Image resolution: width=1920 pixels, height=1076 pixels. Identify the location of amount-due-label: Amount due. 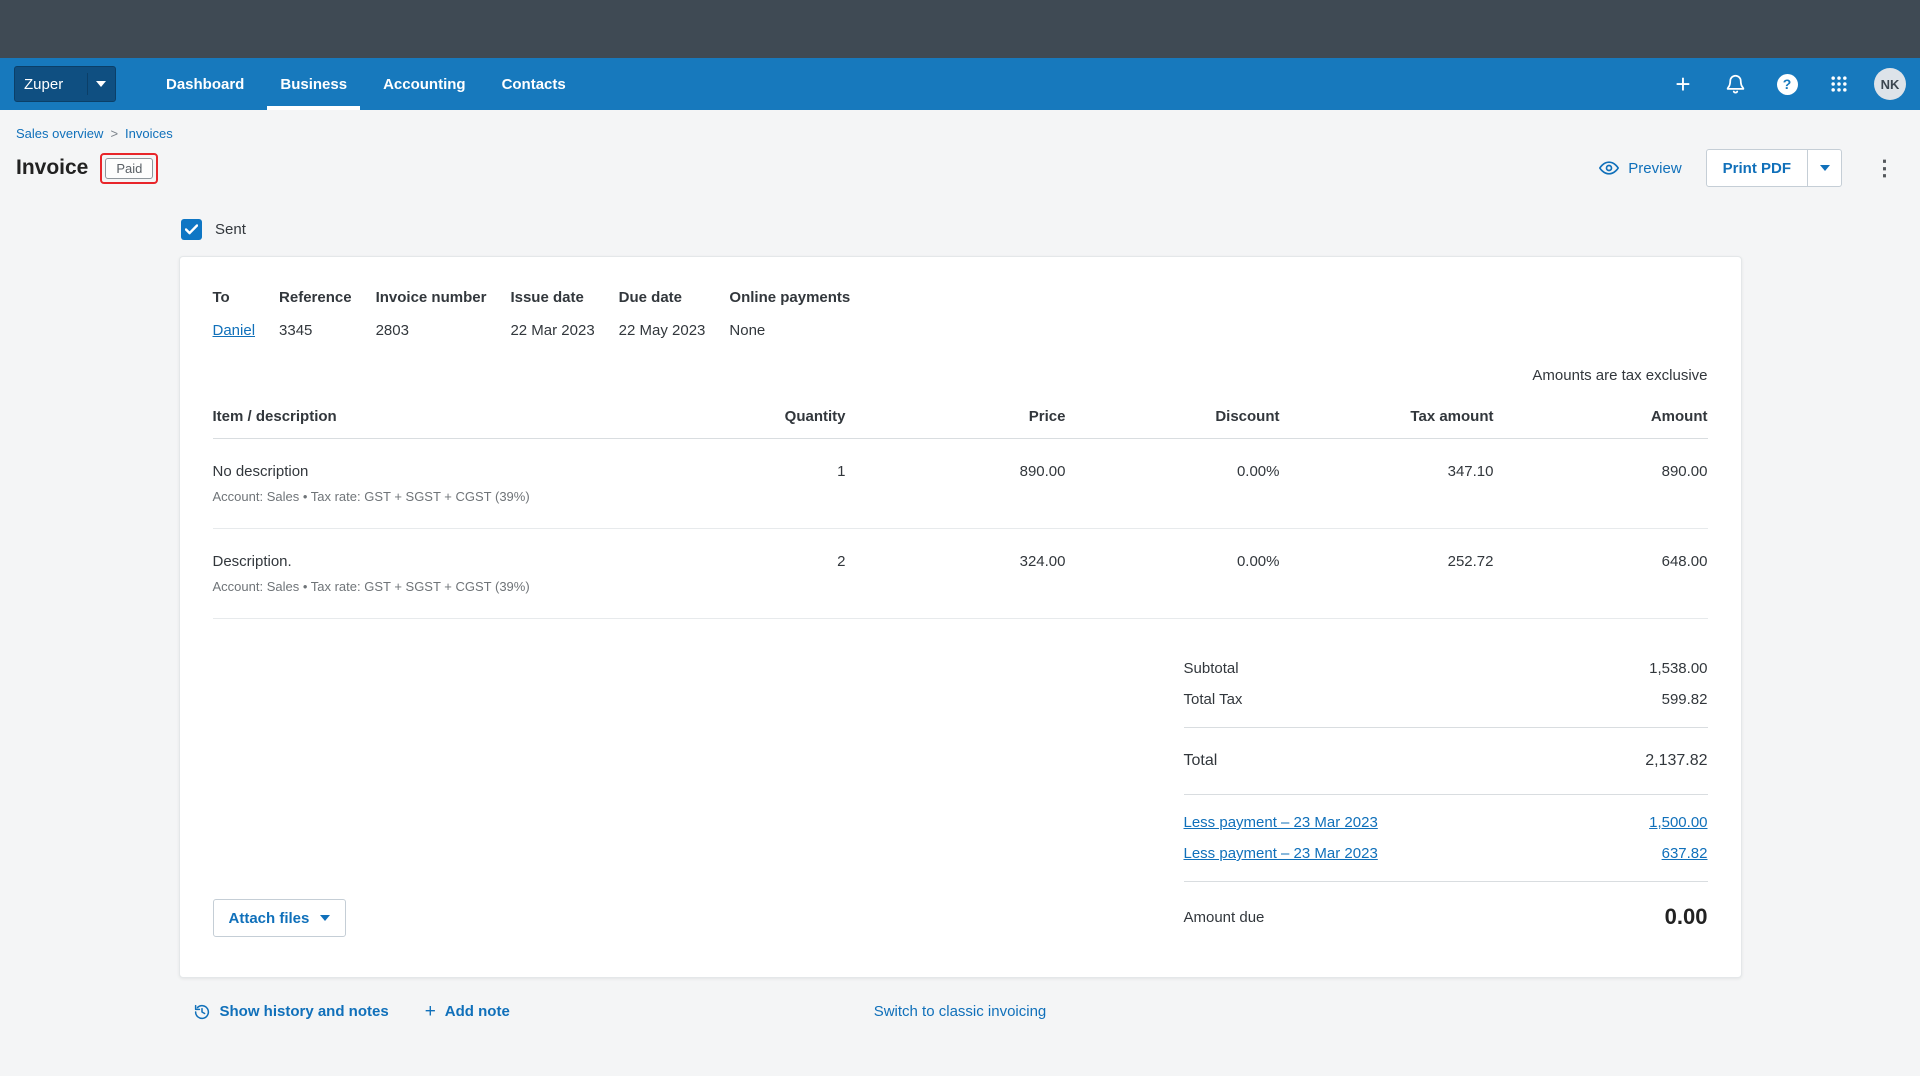
(1224, 917).